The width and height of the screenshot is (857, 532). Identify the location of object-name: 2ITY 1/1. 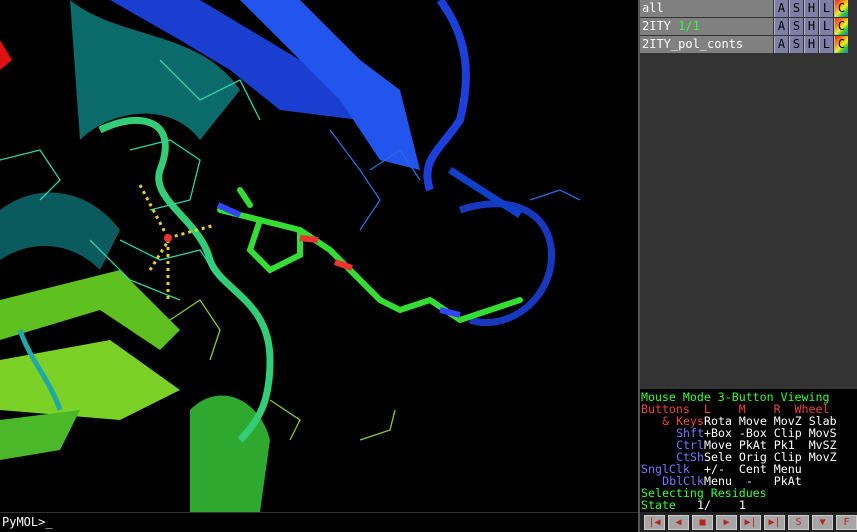
(706, 26).